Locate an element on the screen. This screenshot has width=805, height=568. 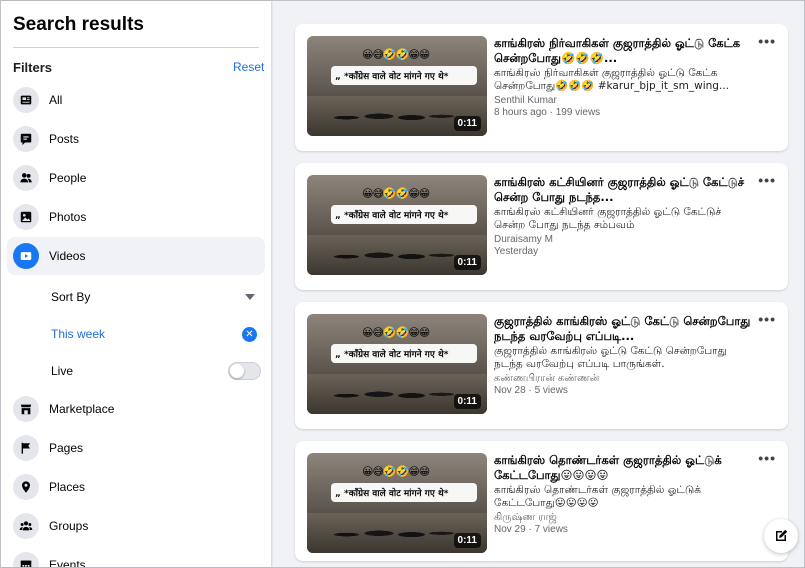
sidebar-item-videos: Videos is located at coordinates (136, 256).